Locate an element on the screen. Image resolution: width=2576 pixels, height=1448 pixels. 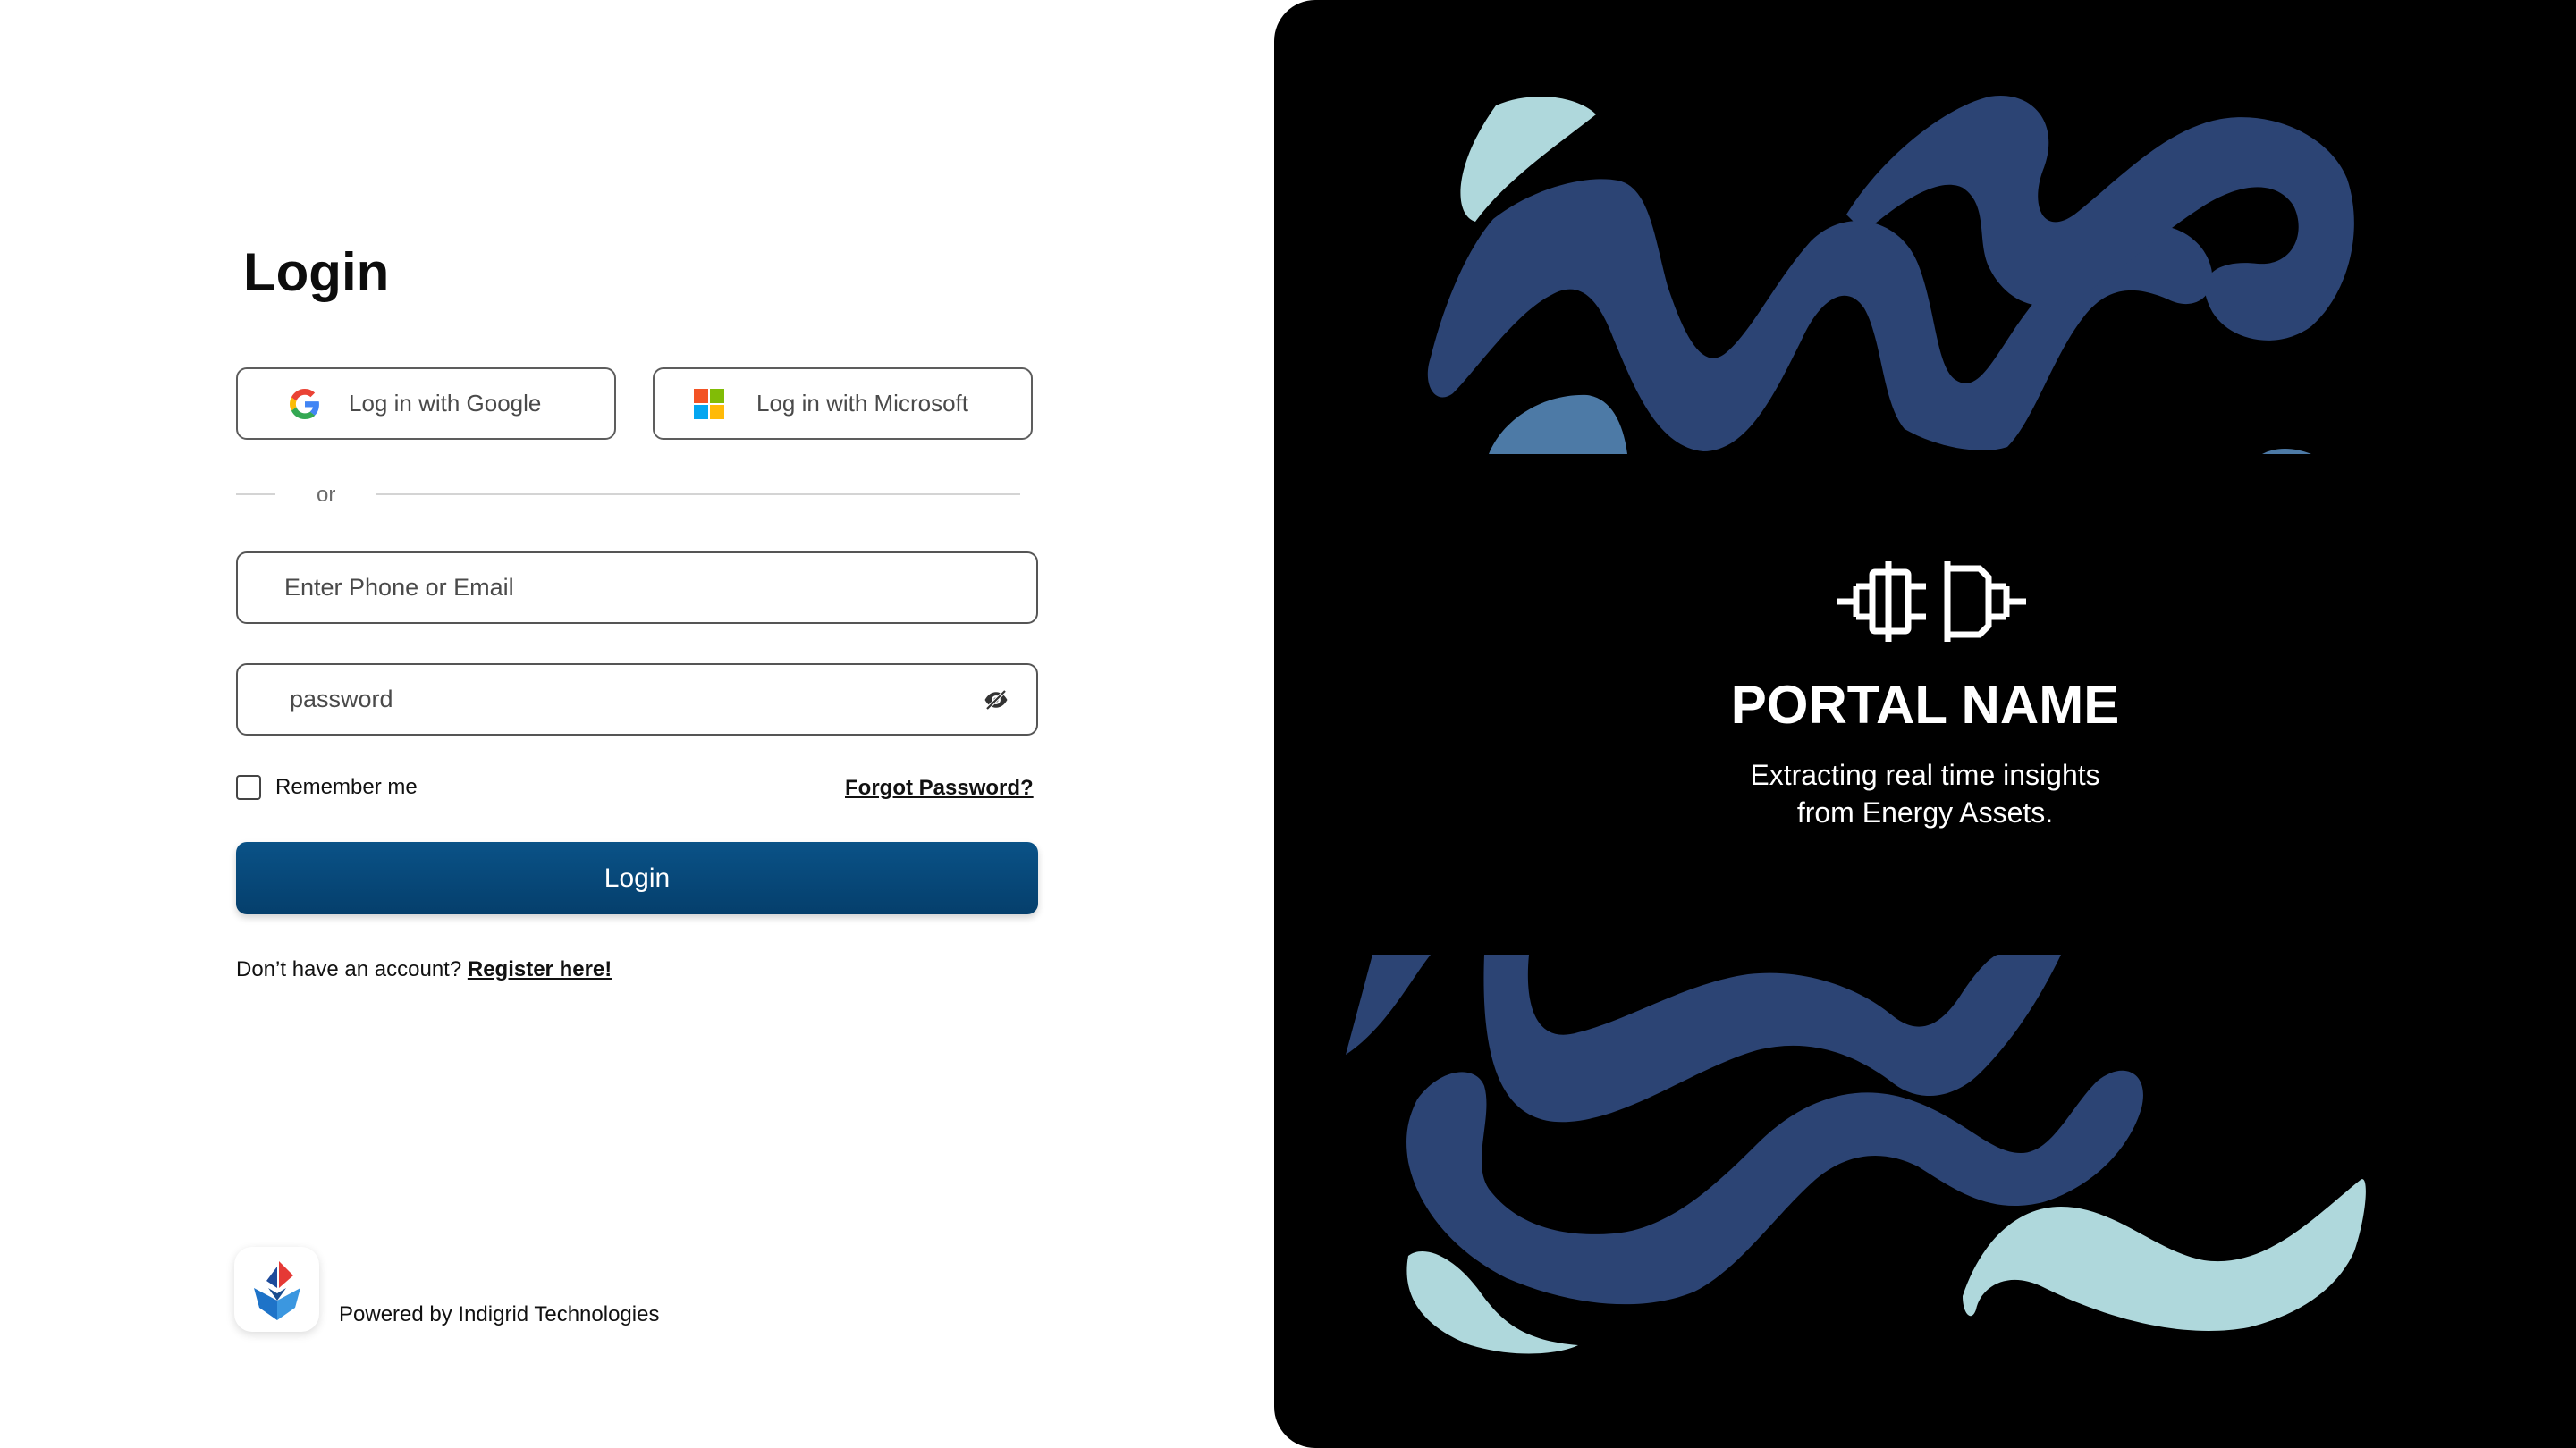
register-row: Don’t have an account? Register here! is located at coordinates (424, 969).